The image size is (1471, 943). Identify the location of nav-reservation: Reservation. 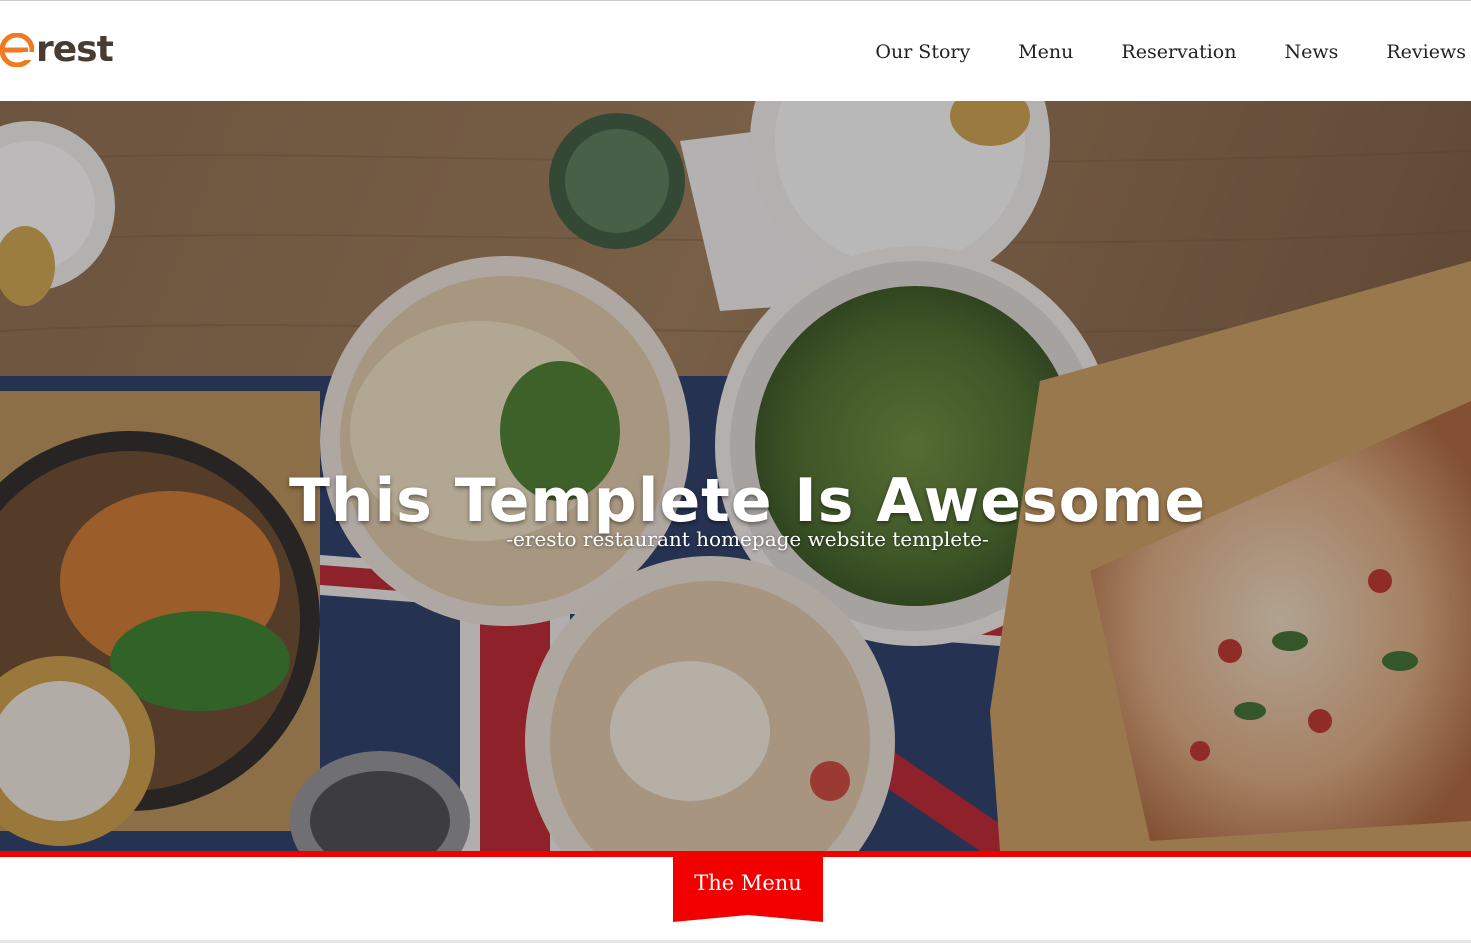
(1178, 52).